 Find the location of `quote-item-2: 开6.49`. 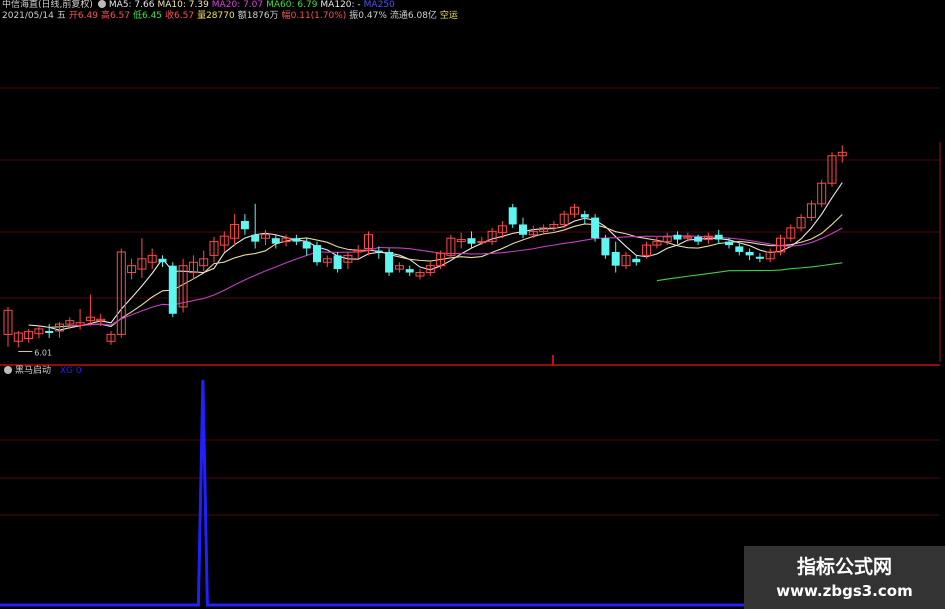

quote-item-2: 开6.49 is located at coordinates (83, 16).